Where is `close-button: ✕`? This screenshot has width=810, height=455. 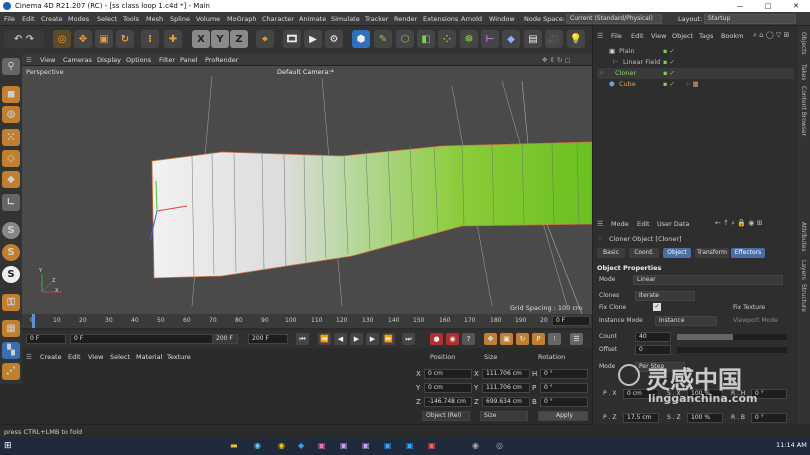 close-button: ✕ is located at coordinates (796, 6).